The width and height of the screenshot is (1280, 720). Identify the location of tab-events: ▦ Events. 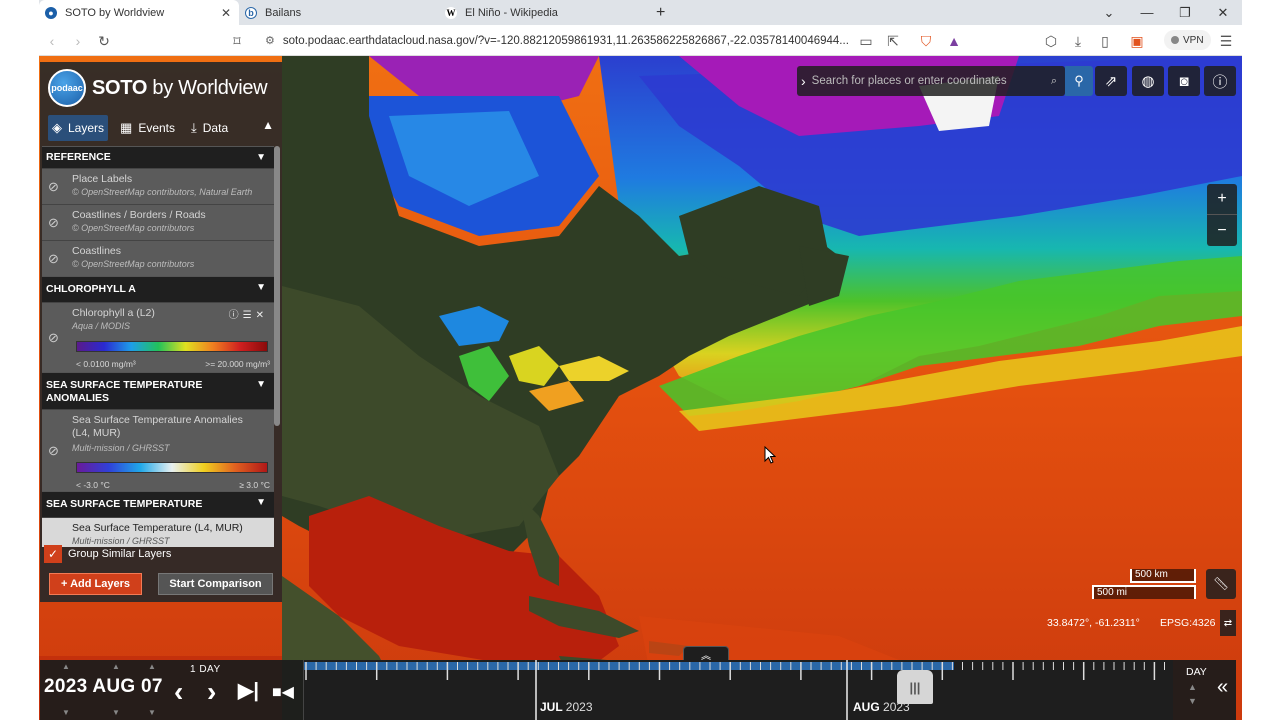
(147, 128).